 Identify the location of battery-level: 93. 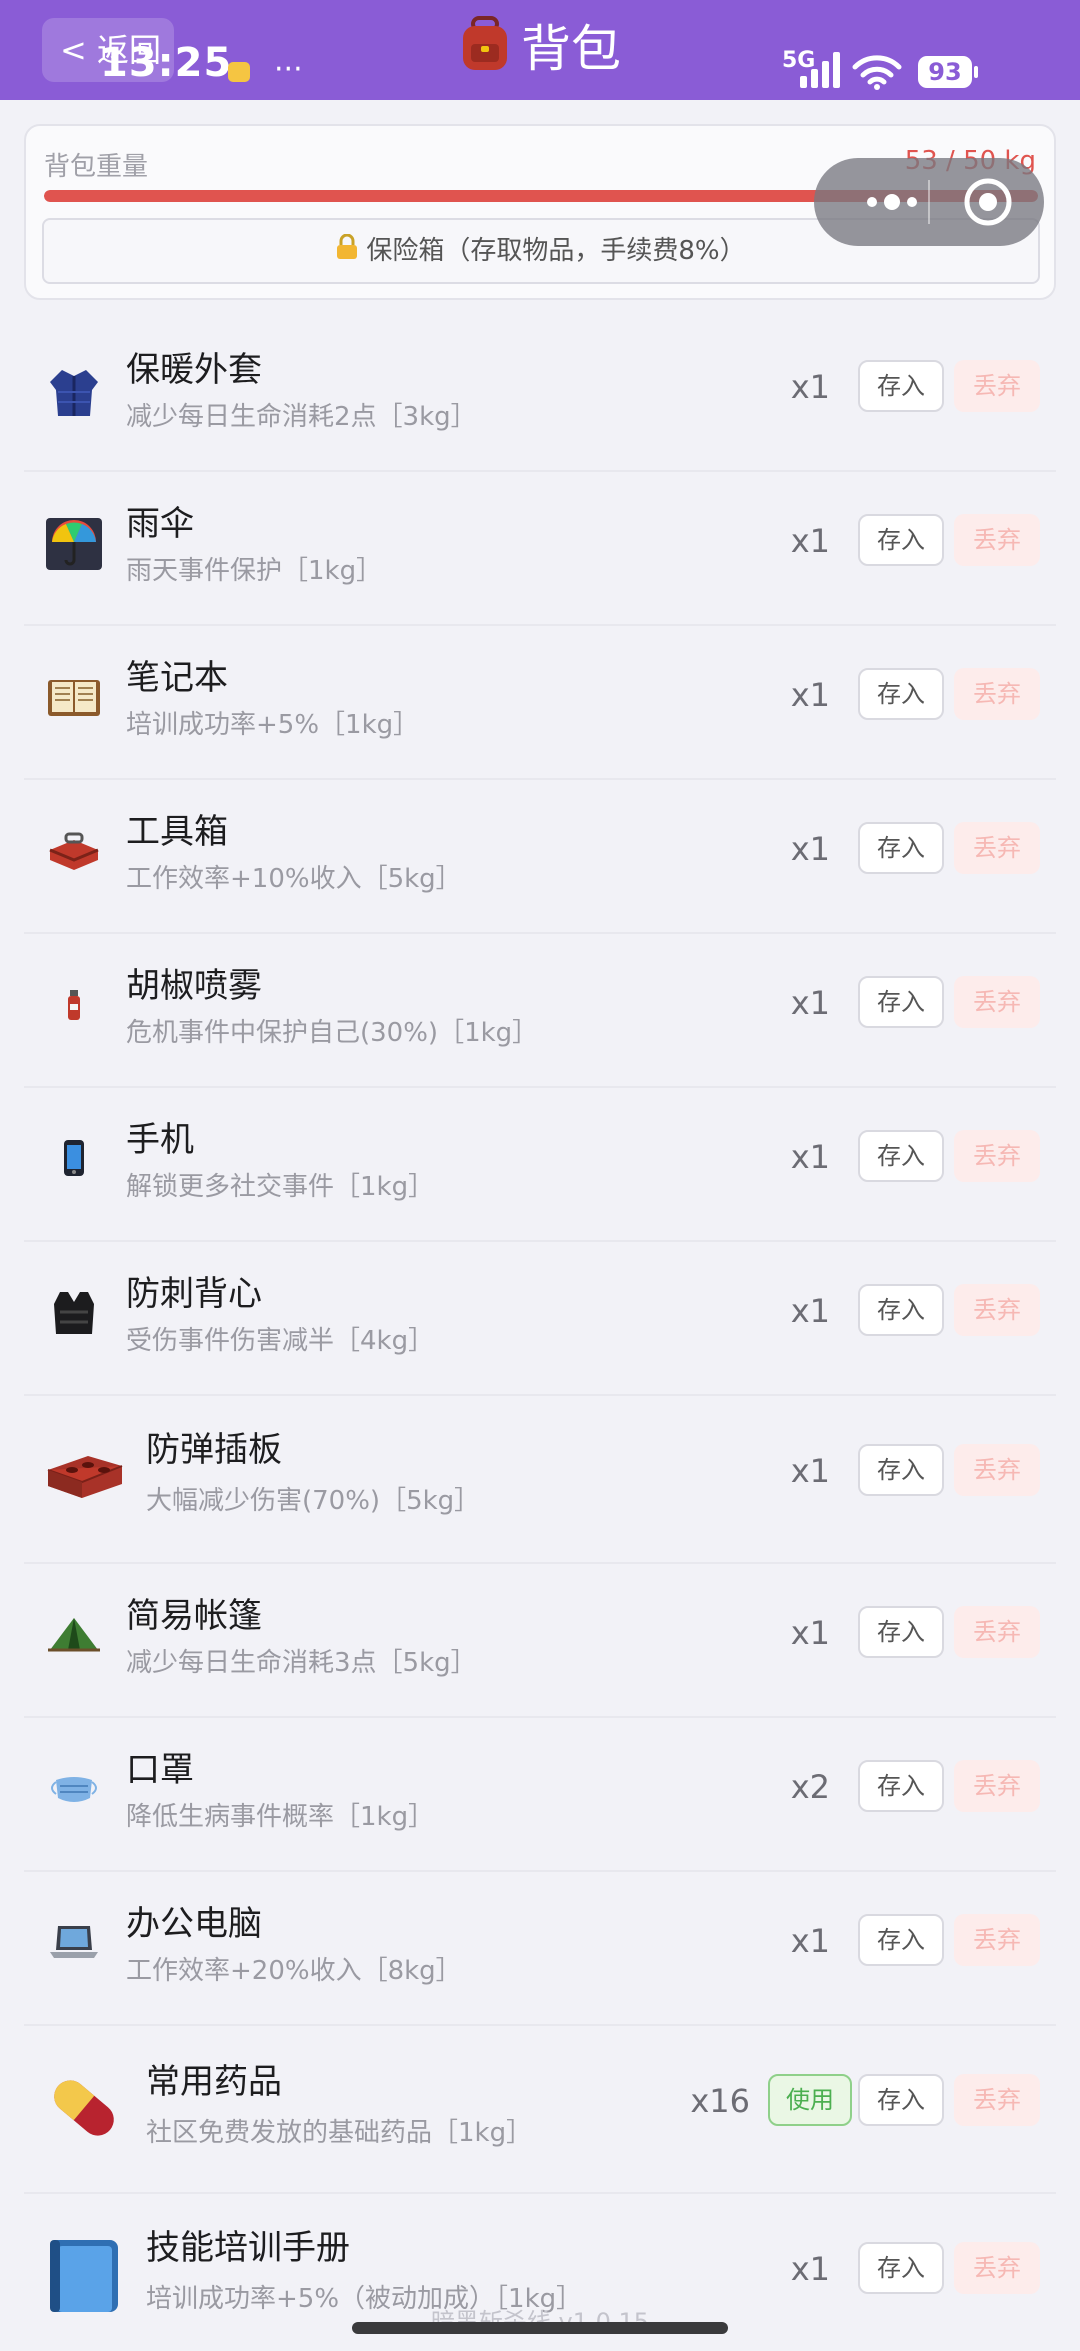
(945, 72).